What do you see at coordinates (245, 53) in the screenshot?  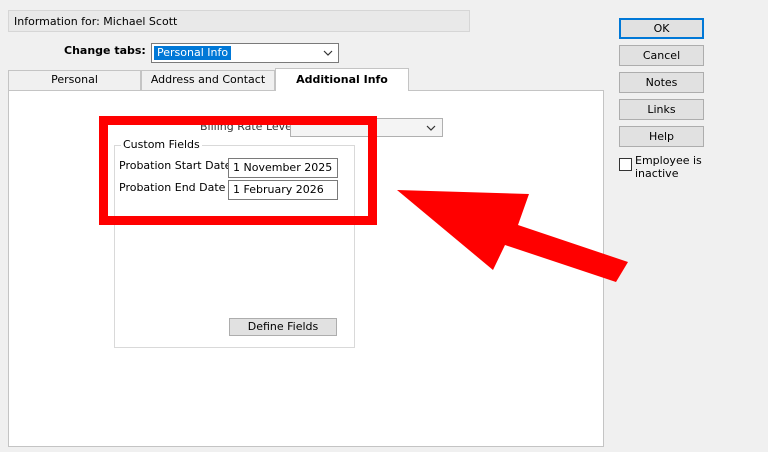 I see `change-tabs-dropdown: Personal Info` at bounding box center [245, 53].